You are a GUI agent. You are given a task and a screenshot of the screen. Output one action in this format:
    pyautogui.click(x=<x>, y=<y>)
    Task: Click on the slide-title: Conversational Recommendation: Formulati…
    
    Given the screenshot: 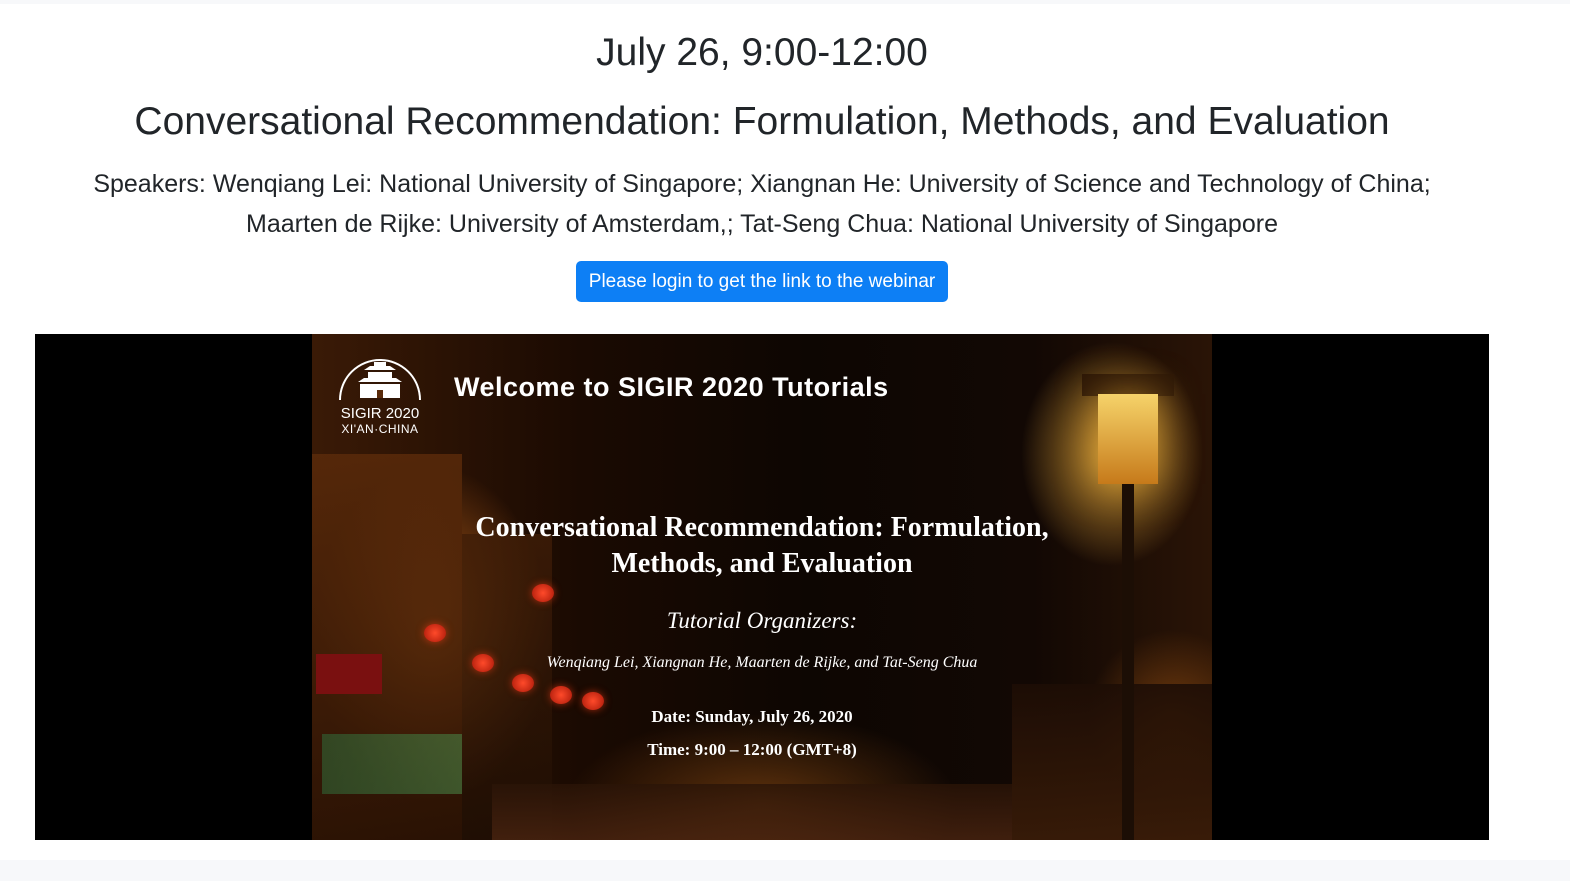 What is the action you would take?
    pyautogui.click(x=762, y=546)
    